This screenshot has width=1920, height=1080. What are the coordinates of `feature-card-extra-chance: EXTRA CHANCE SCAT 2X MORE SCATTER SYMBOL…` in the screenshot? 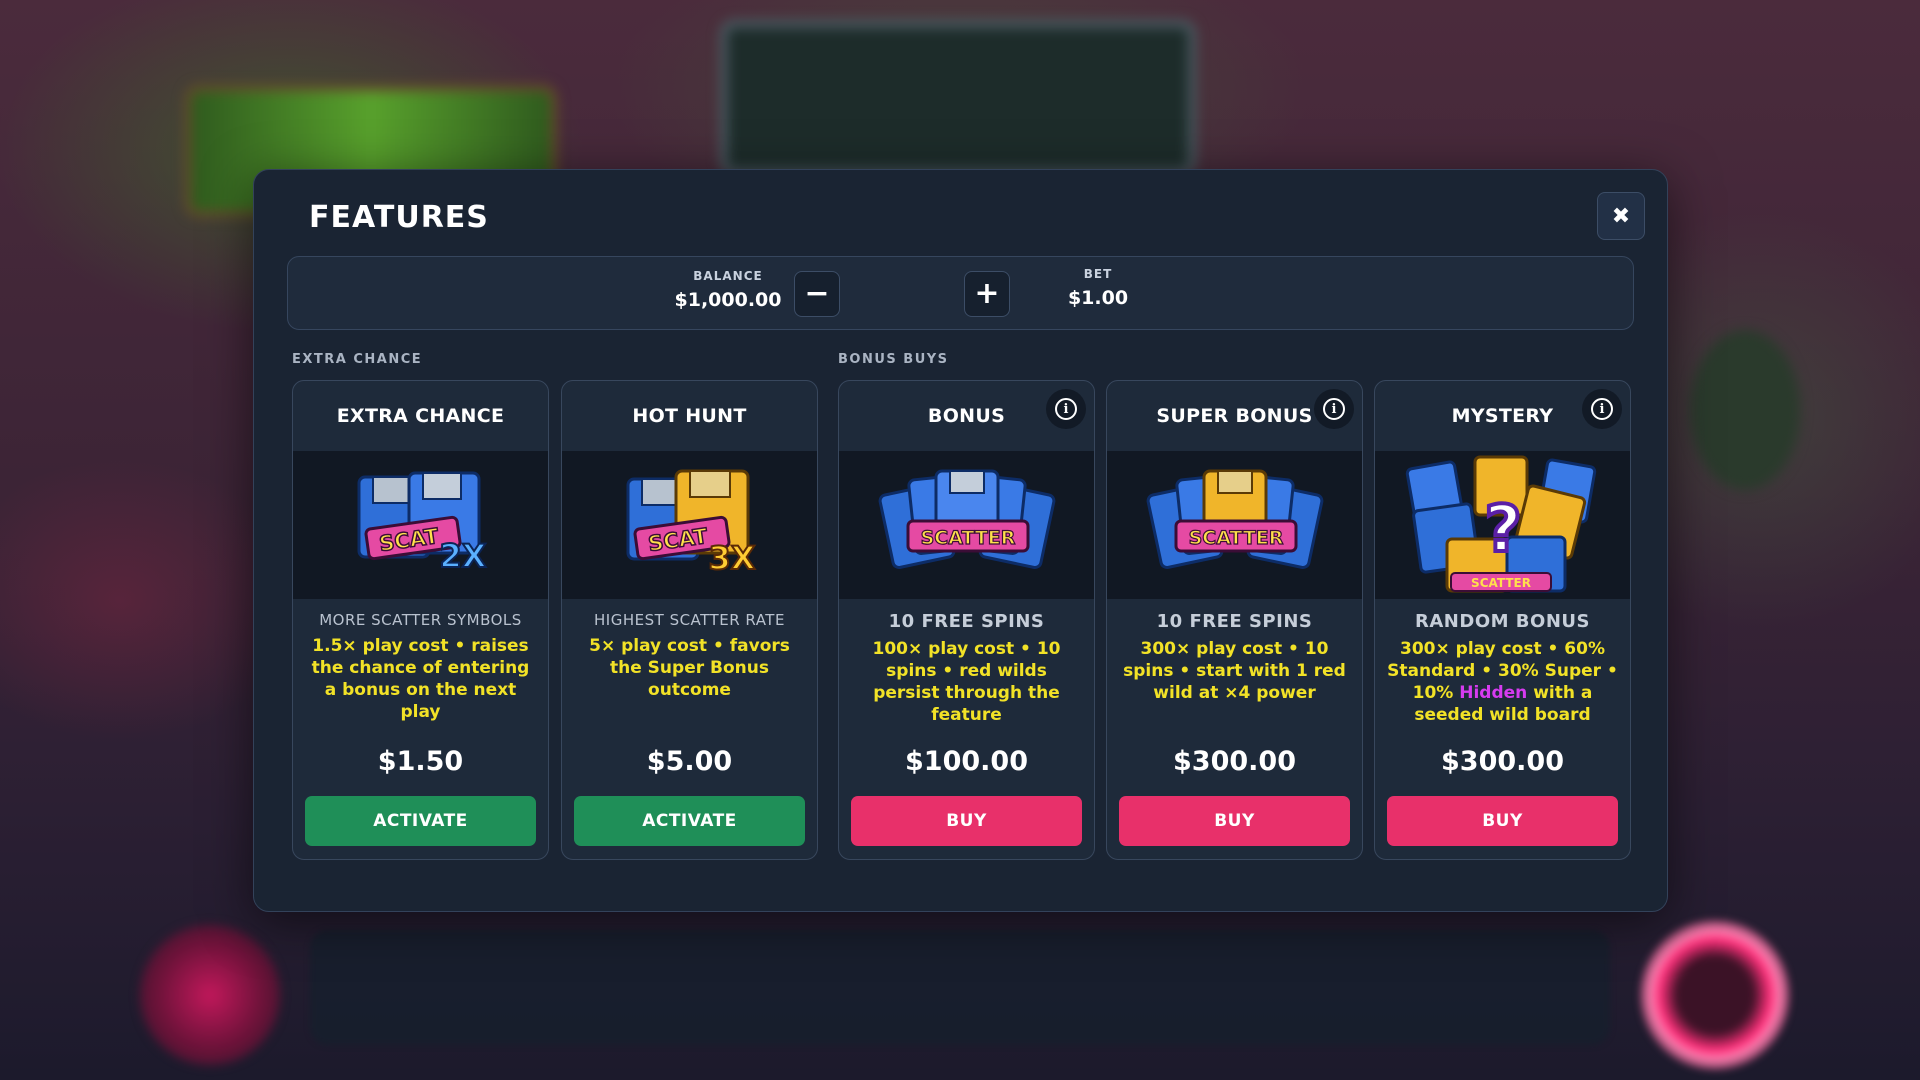 It's located at (420, 620).